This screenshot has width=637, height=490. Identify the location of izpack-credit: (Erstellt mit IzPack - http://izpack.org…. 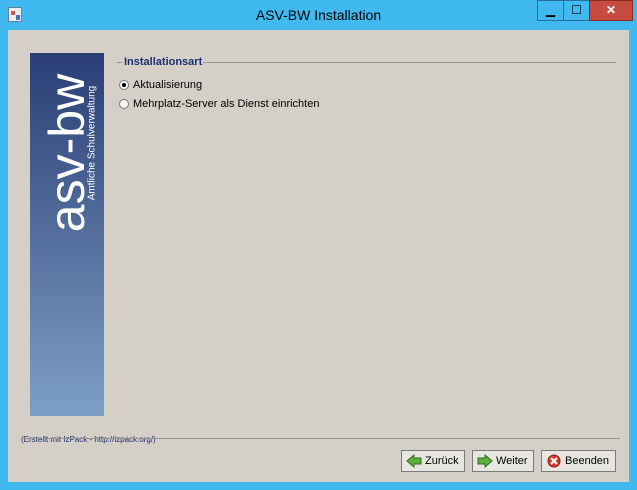
(88, 439).